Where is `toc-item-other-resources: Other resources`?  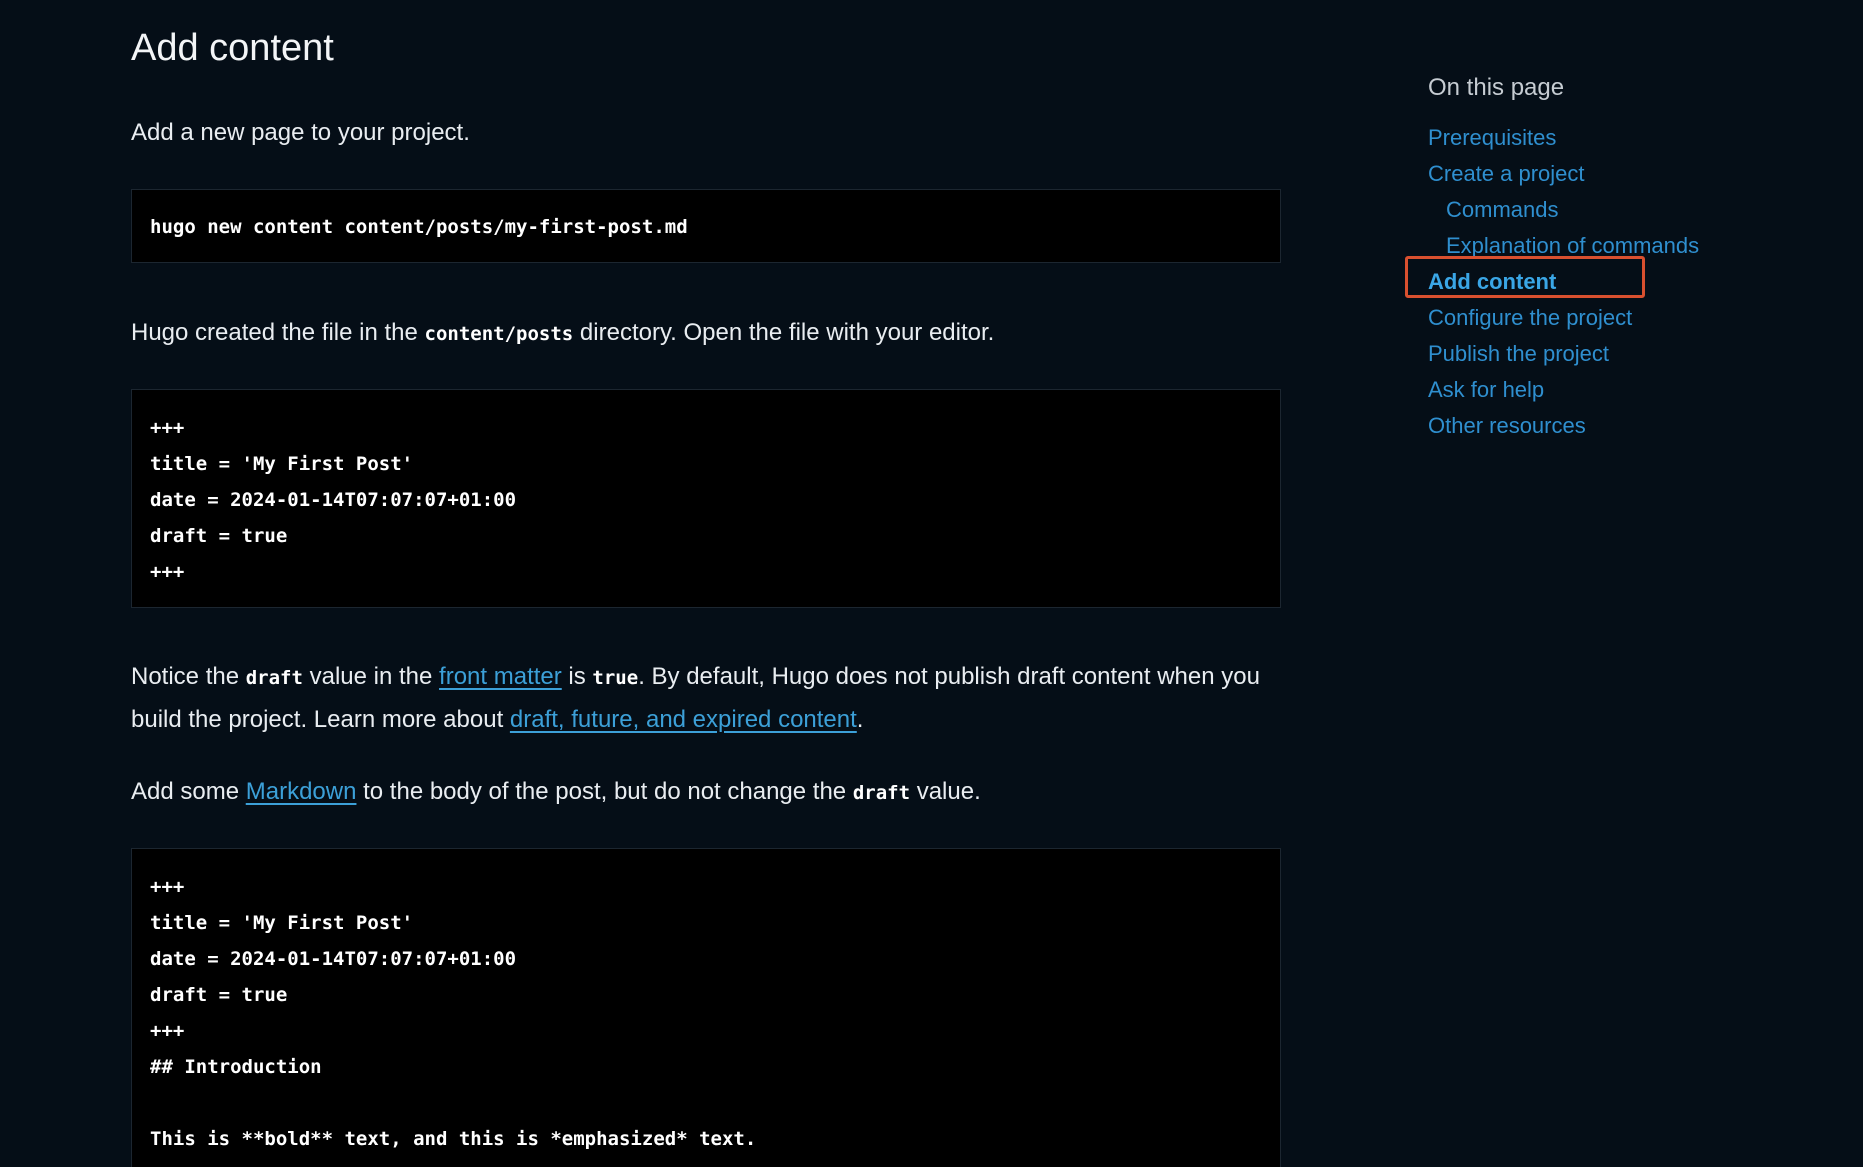
toc-item-other-resources: Other resources is located at coordinates (1628, 426).